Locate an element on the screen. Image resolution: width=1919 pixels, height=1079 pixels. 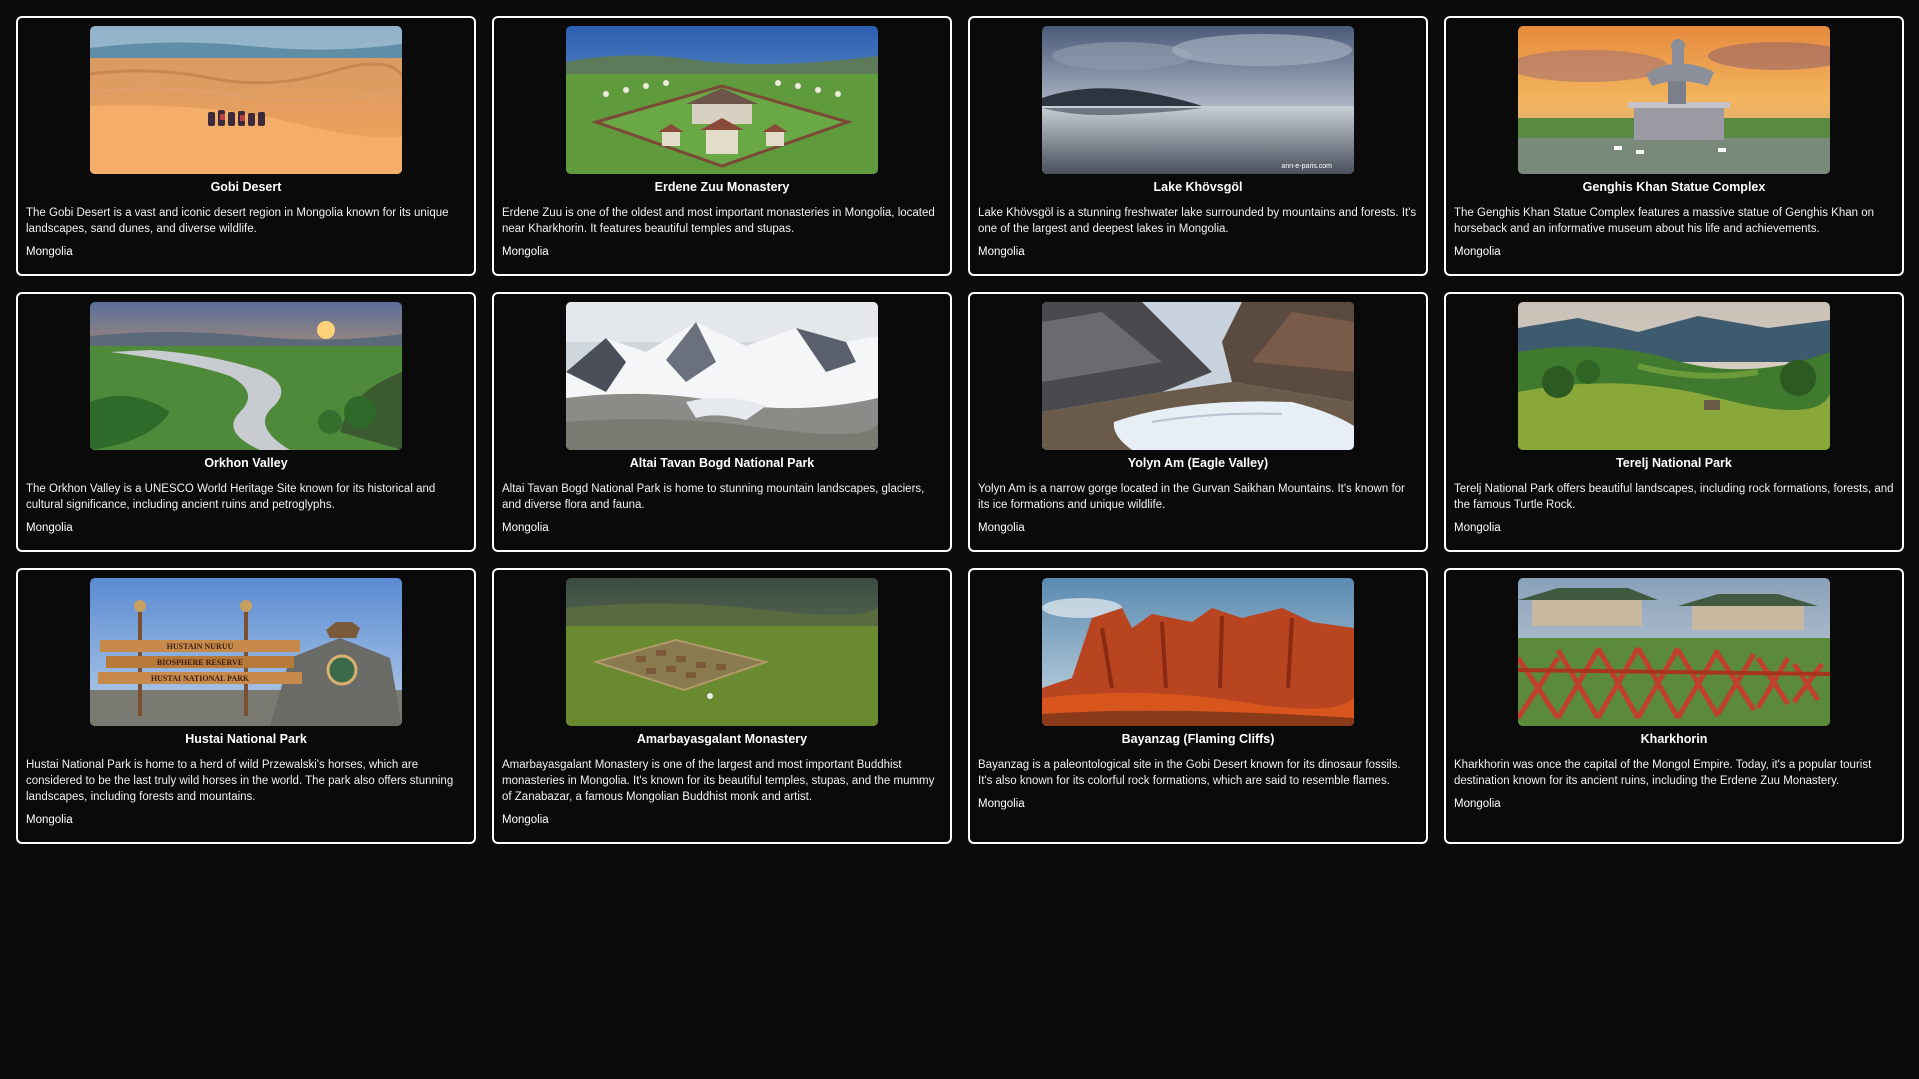
attraction-title: Lake Khövsgöl is located at coordinates (1198, 187).